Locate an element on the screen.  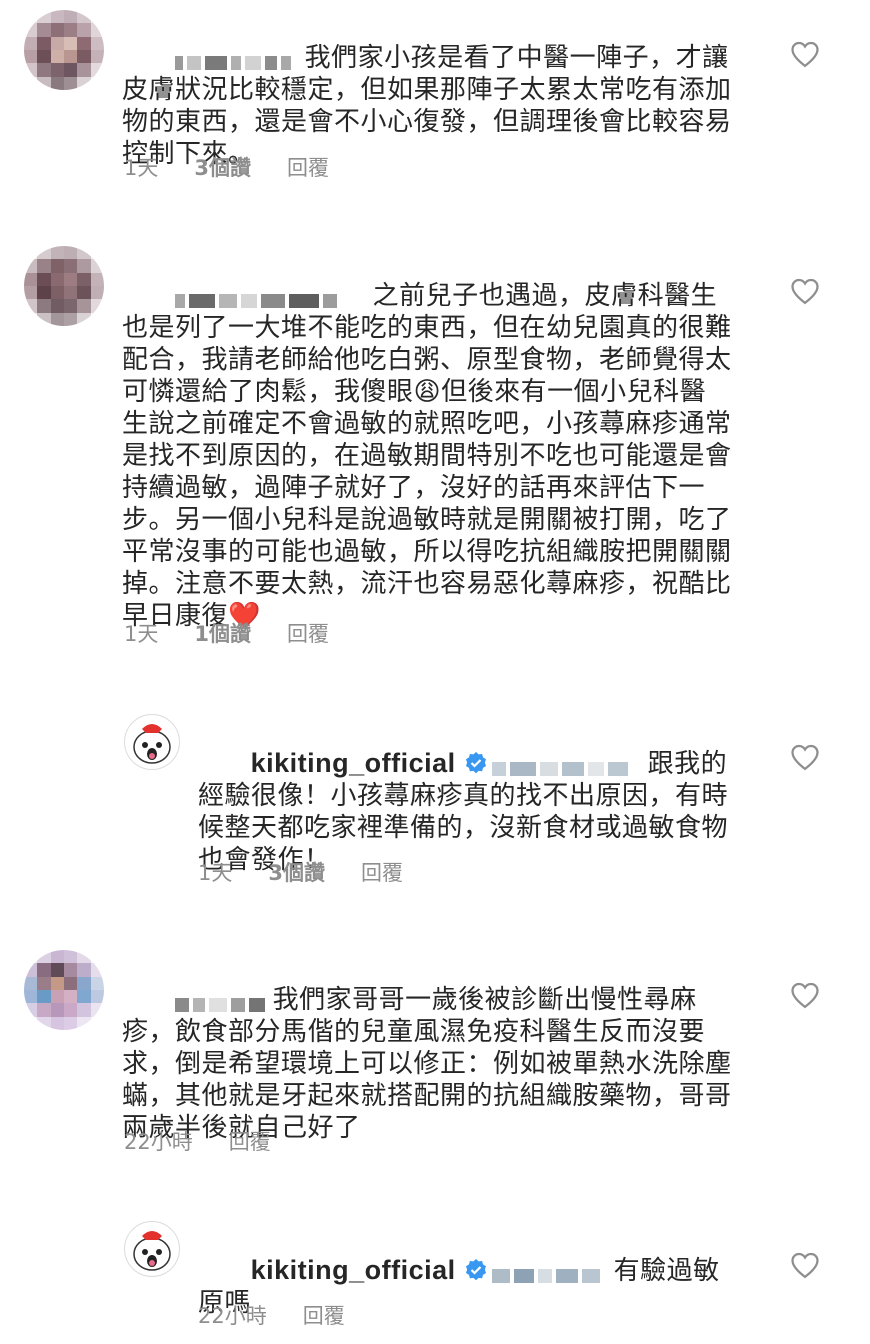
comment-meta: 1天 1個讚 回覆 is located at coordinates (244, 634).